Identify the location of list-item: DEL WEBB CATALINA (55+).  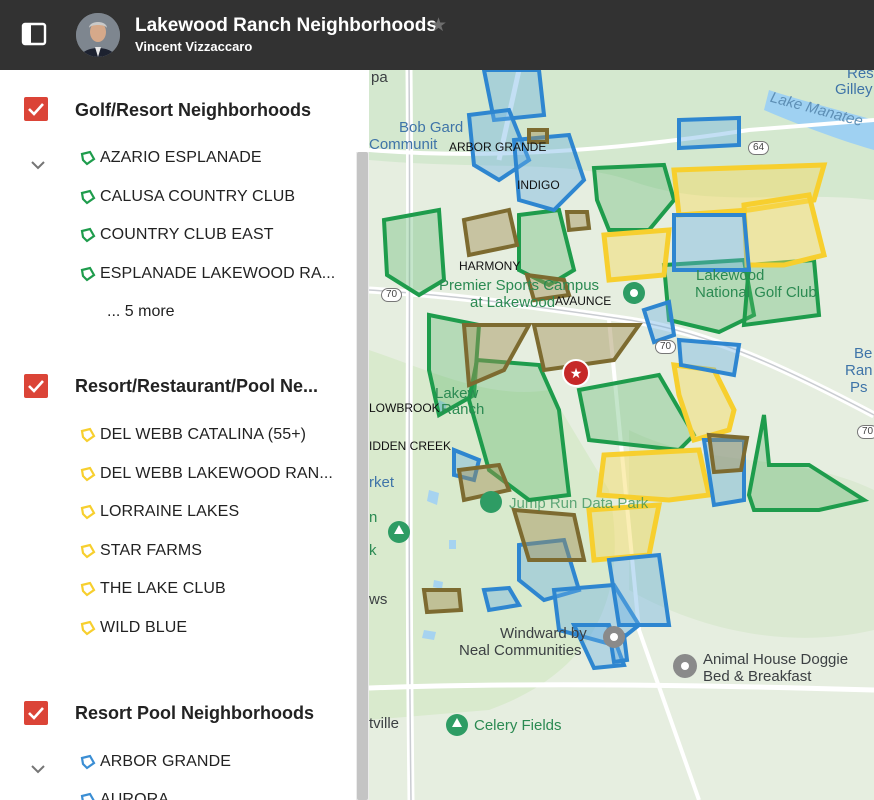
(193, 435).